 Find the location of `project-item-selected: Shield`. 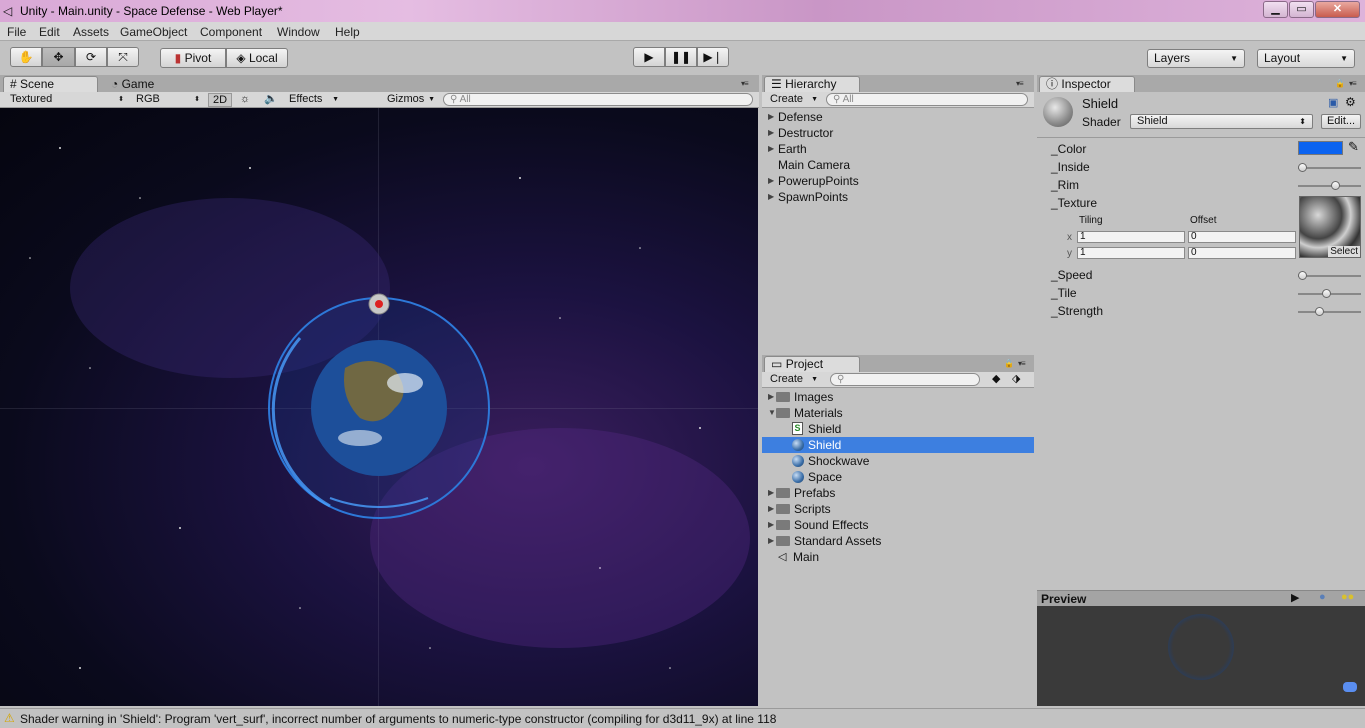

project-item-selected: Shield is located at coordinates (898, 445).